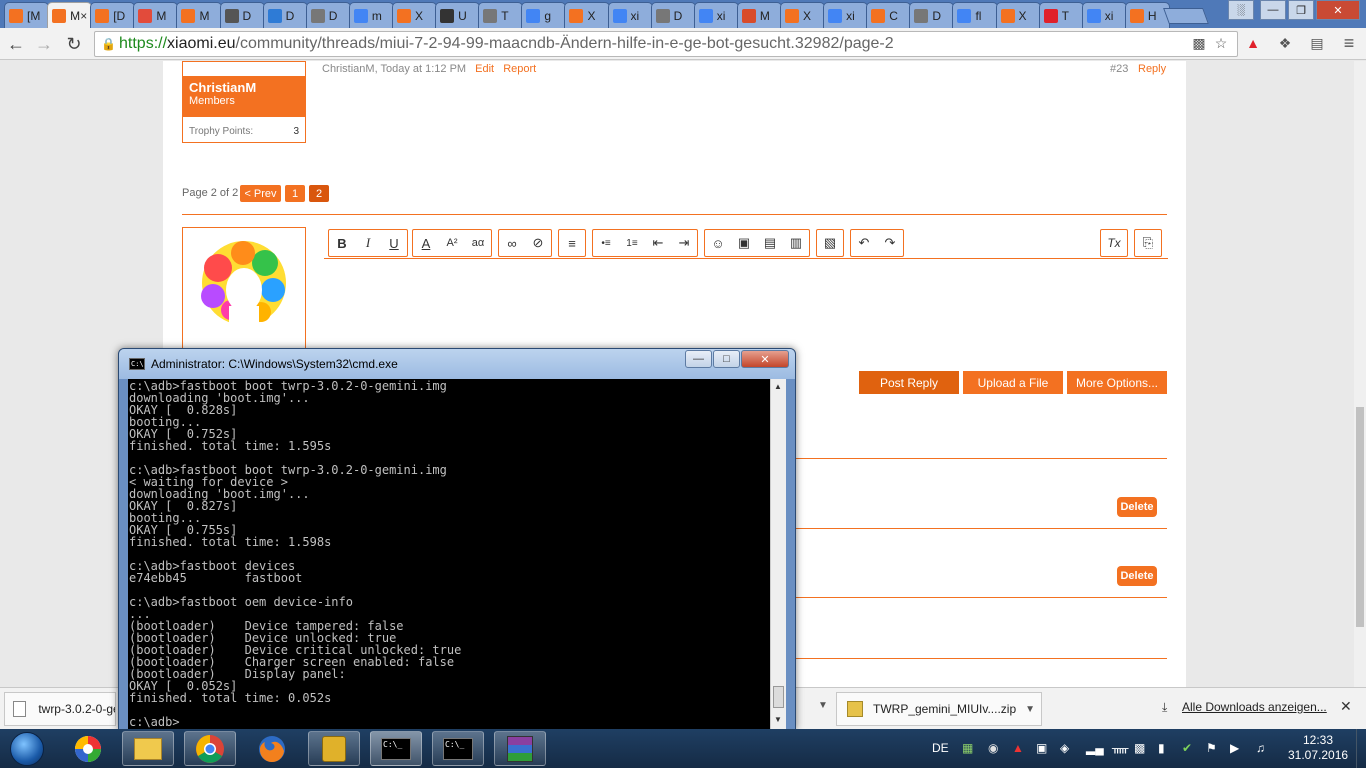 Image resolution: width=1366 pixels, height=768 pixels. Describe the element at coordinates (272, 748) in the screenshot. I see `firefox-icon` at that location.